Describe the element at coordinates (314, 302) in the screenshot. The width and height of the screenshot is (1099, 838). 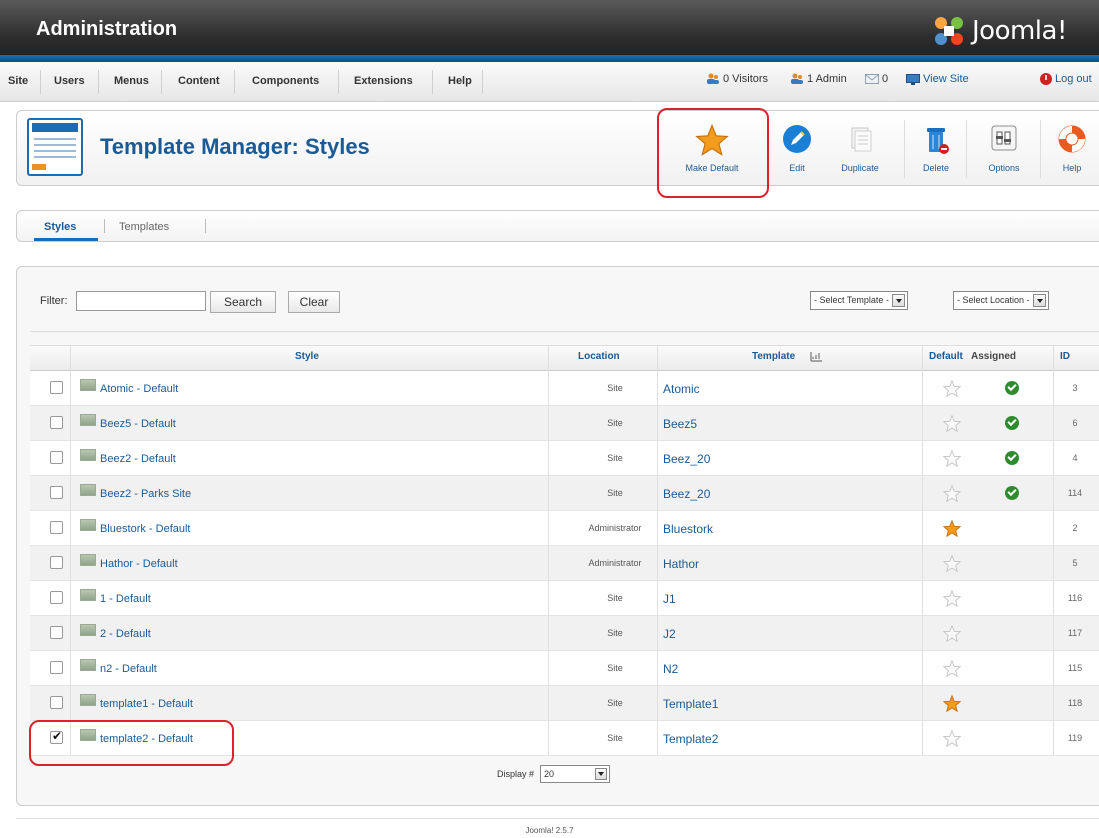
I see `clear-button: Clear` at that location.